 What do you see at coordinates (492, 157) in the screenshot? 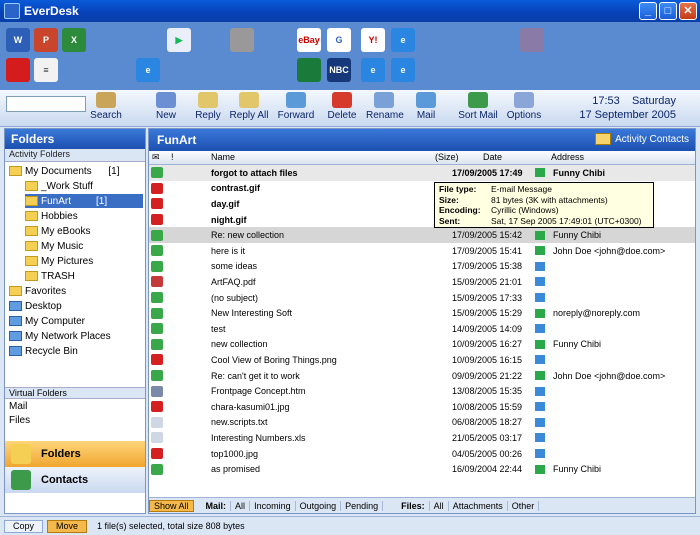
I see `col-date: Date` at bounding box center [492, 157].